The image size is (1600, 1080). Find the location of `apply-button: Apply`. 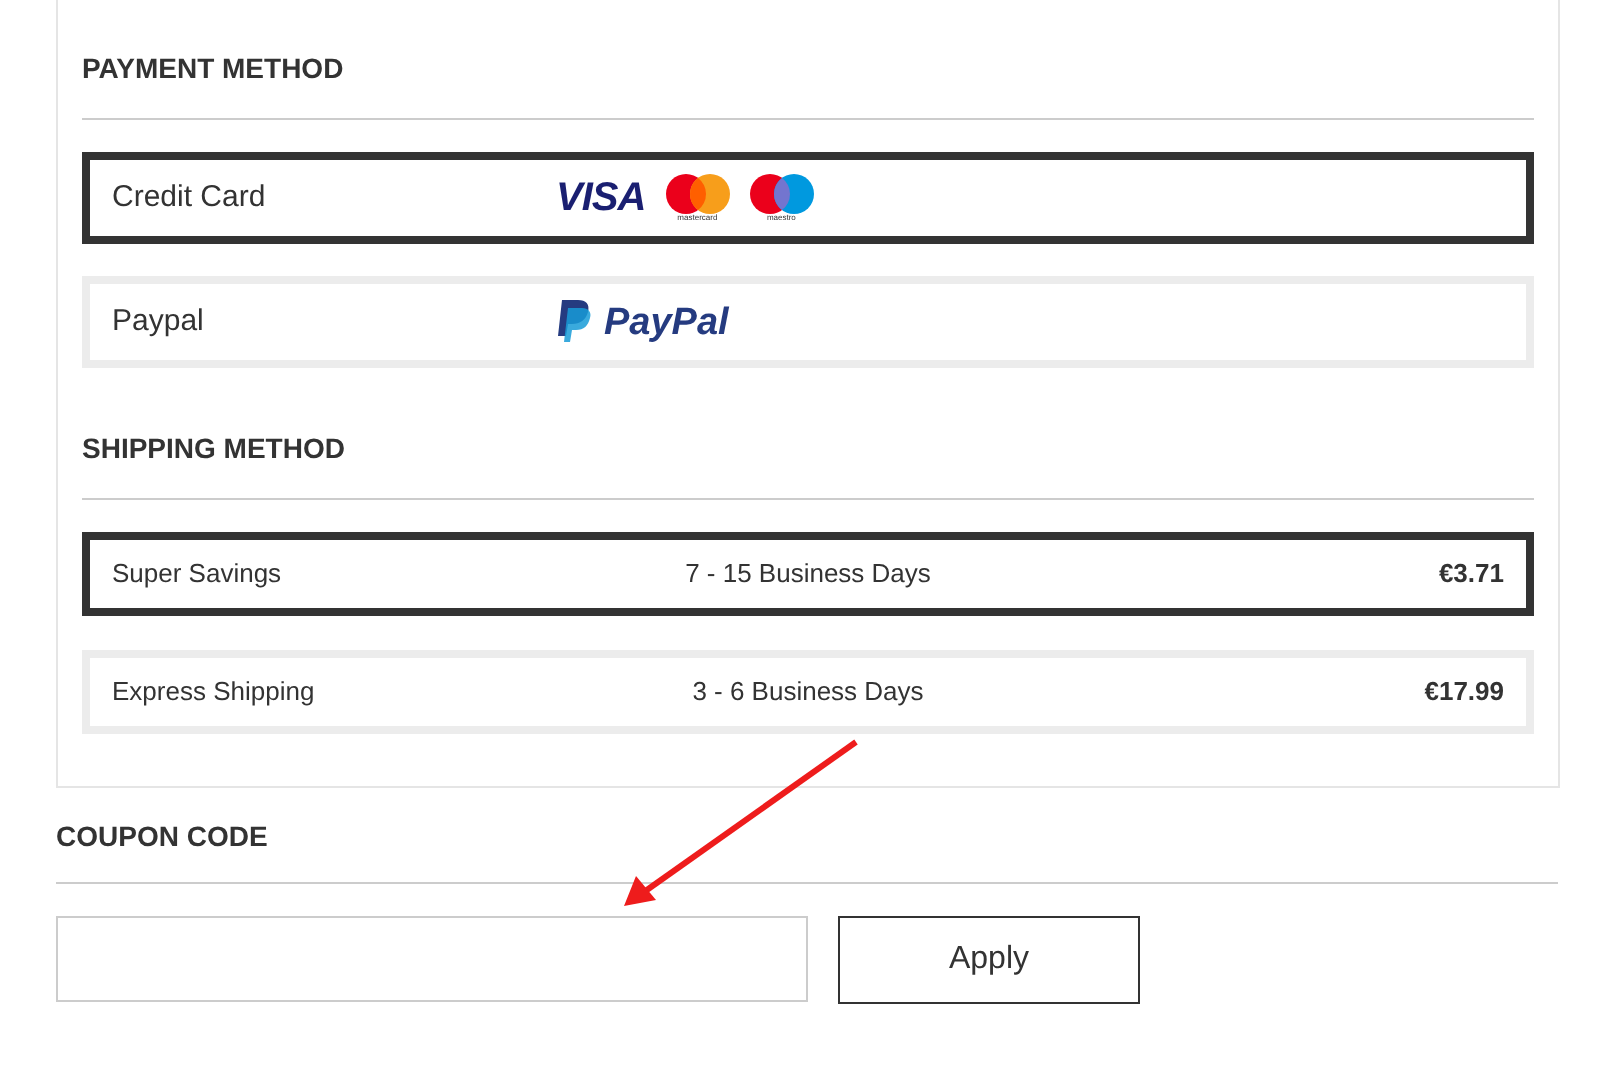

apply-button: Apply is located at coordinates (989, 960).